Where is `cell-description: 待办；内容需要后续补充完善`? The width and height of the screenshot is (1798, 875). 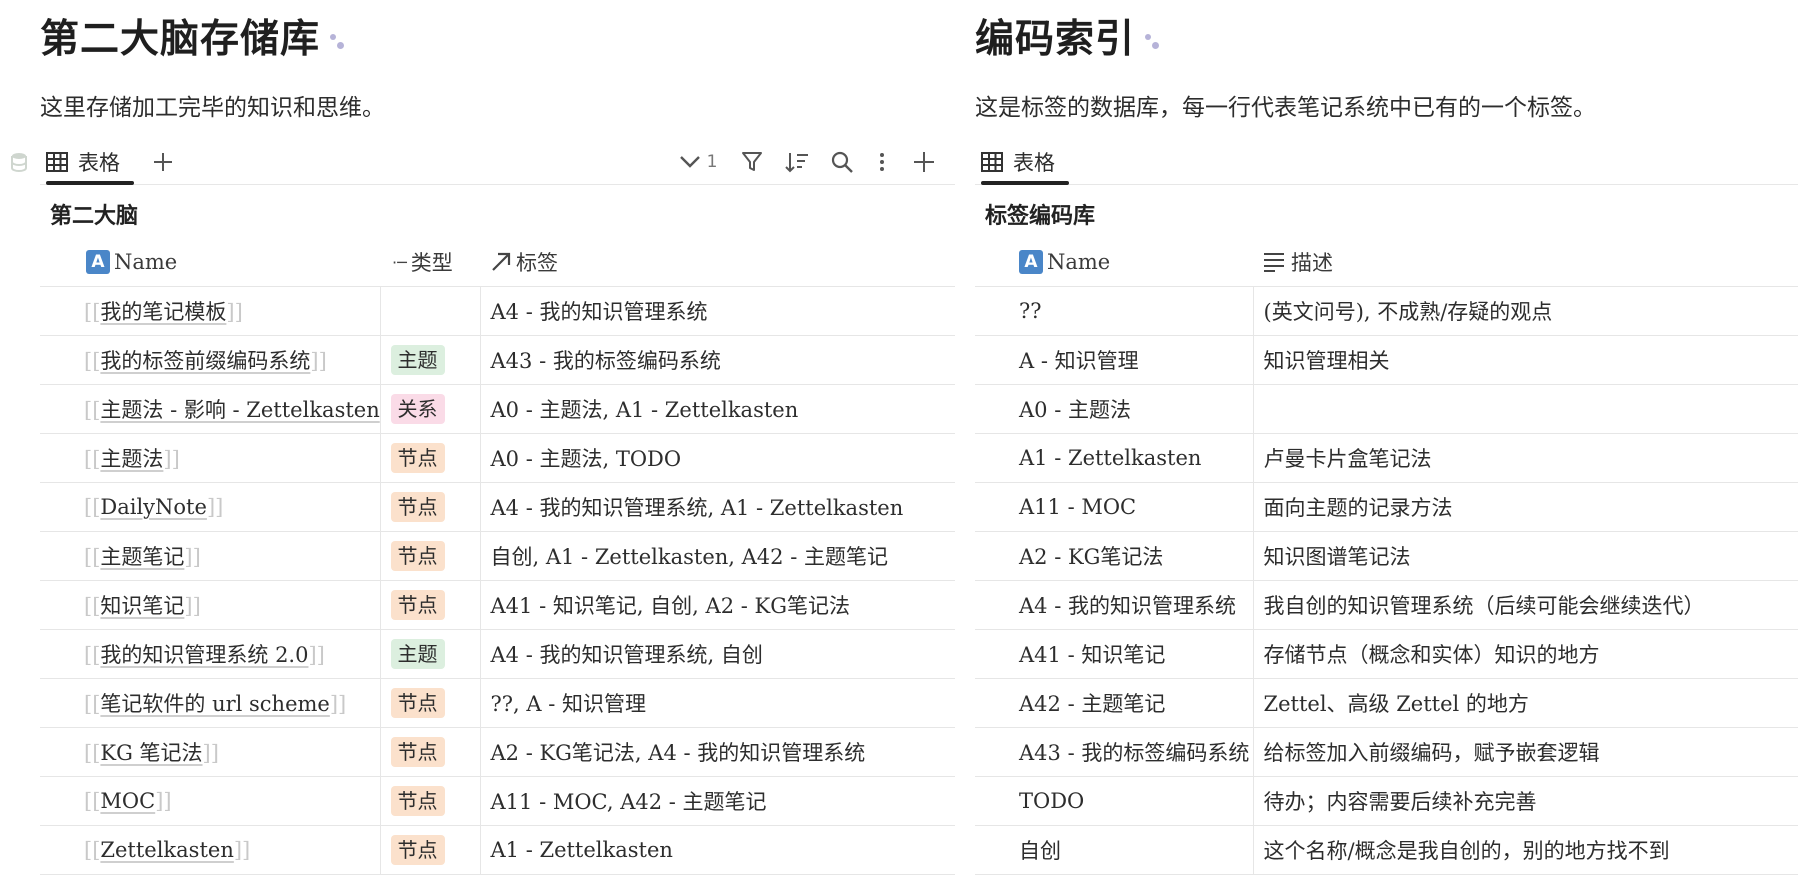
cell-description: 待办；内容需要后续补充完善 is located at coordinates (1525, 801).